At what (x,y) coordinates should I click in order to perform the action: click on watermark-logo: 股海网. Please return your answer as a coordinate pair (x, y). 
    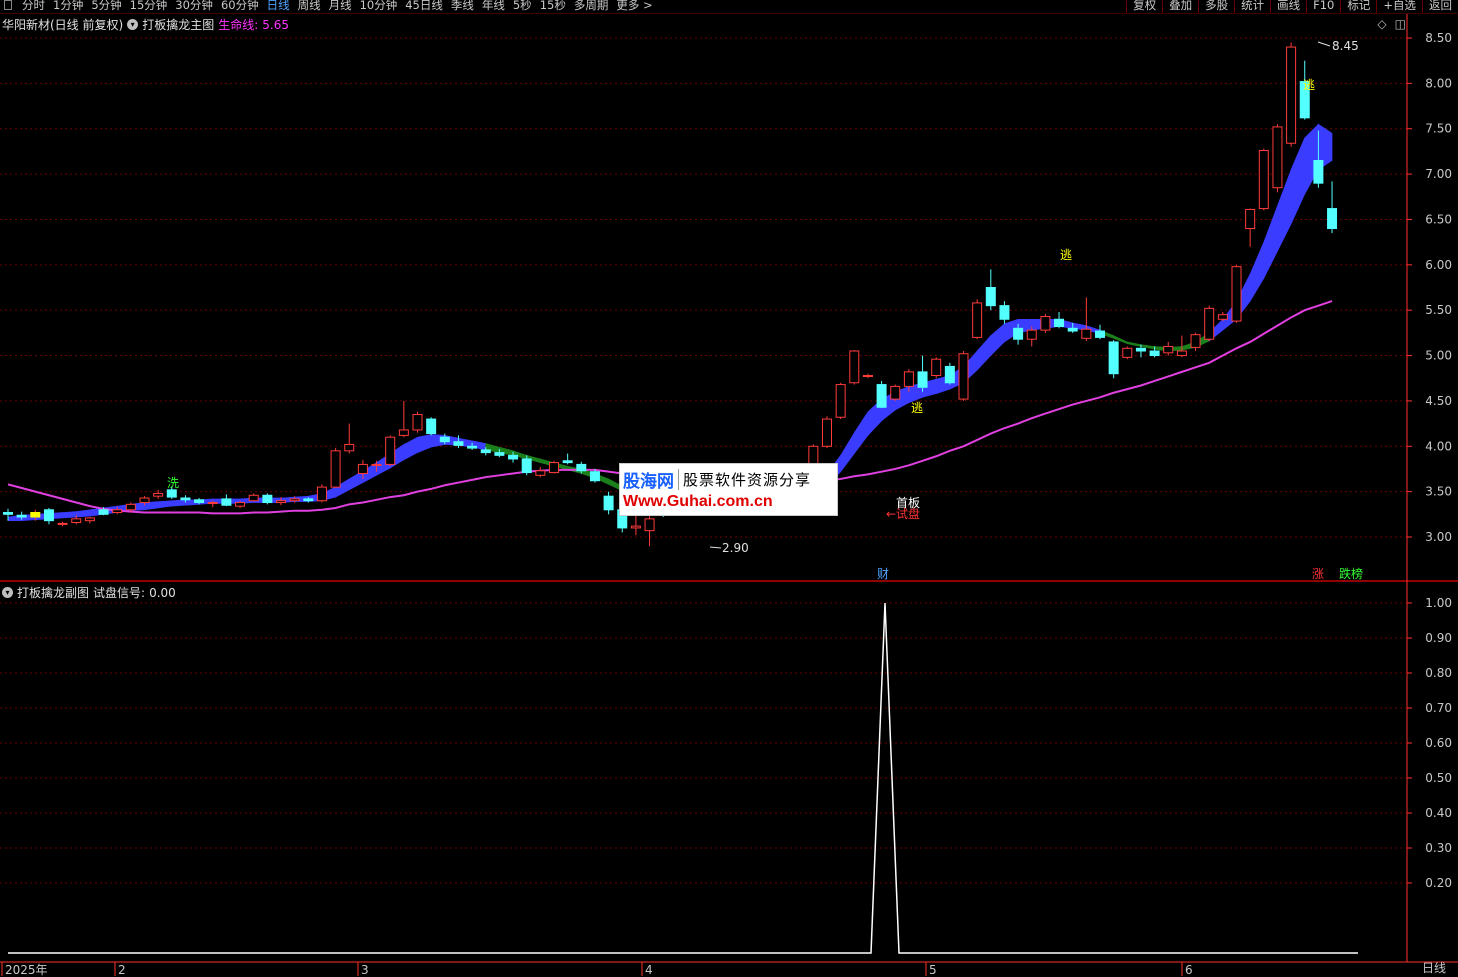
    Looking at the image, I should click on (648, 482).